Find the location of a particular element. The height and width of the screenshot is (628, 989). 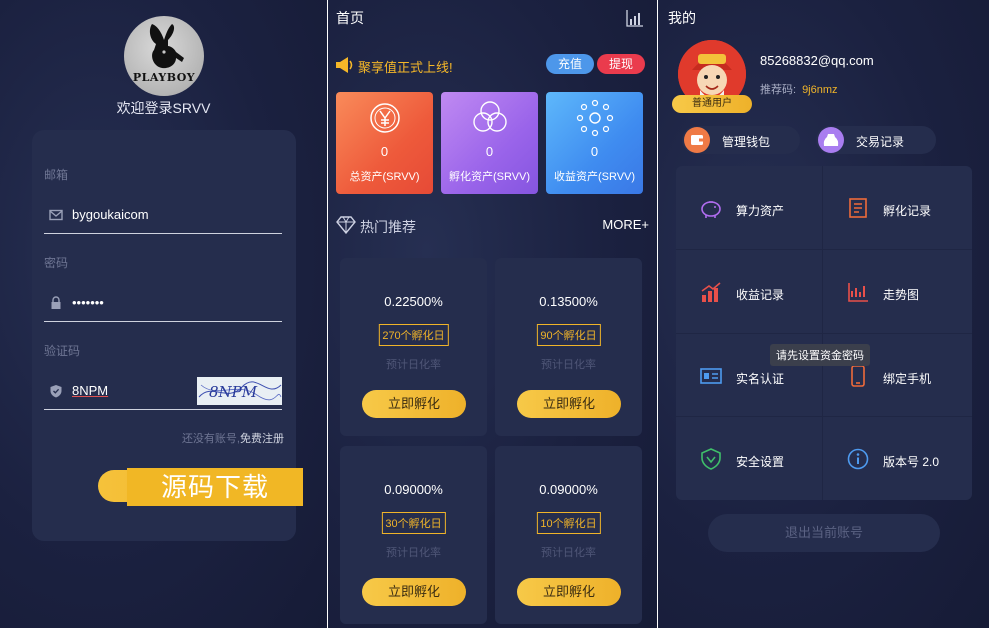

envelope-icon is located at coordinates (56, 215).